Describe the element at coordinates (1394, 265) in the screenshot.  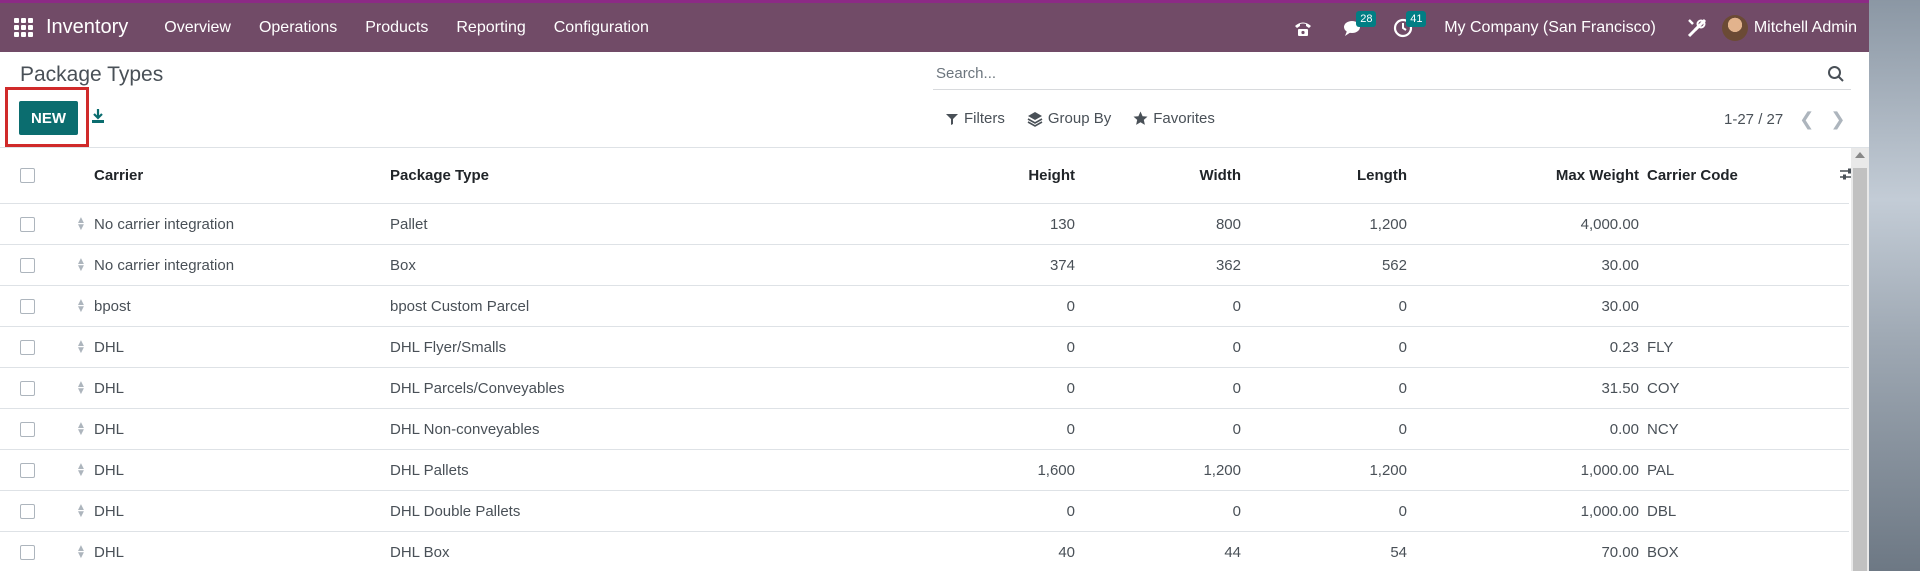
I see `cell-length: 562` at that location.